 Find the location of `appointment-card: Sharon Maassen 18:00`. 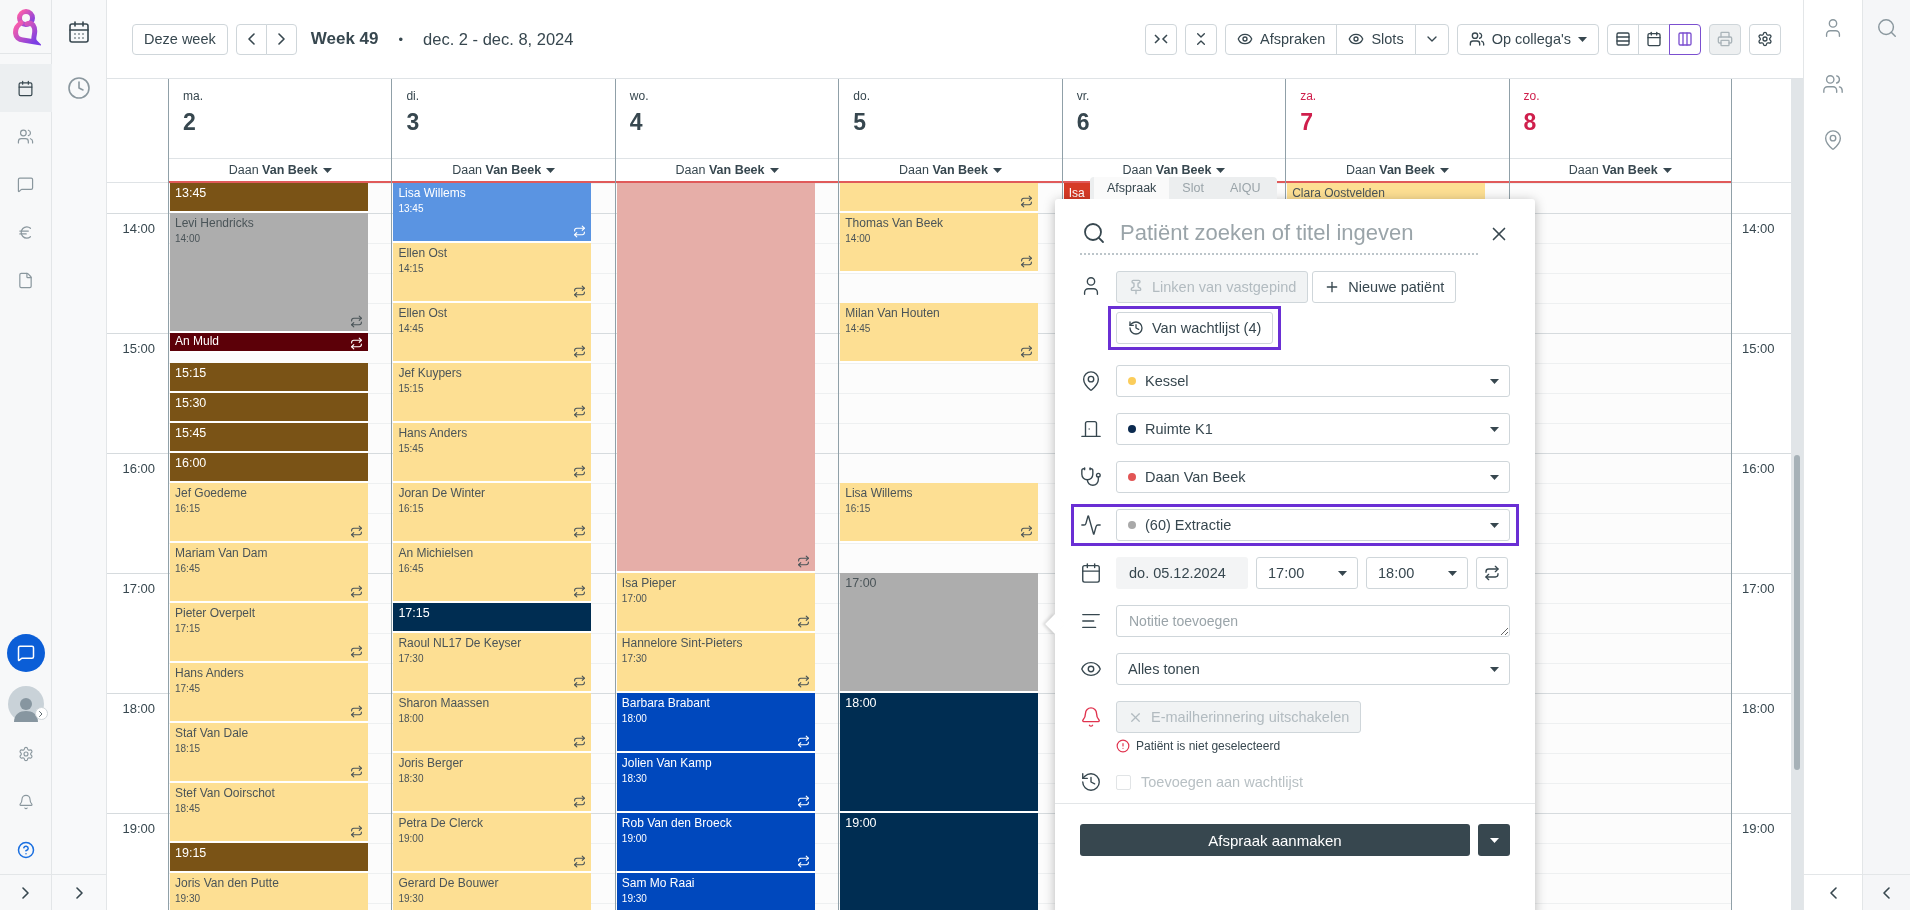

appointment-card: Sharon Maassen 18:00 is located at coordinates (492, 723).